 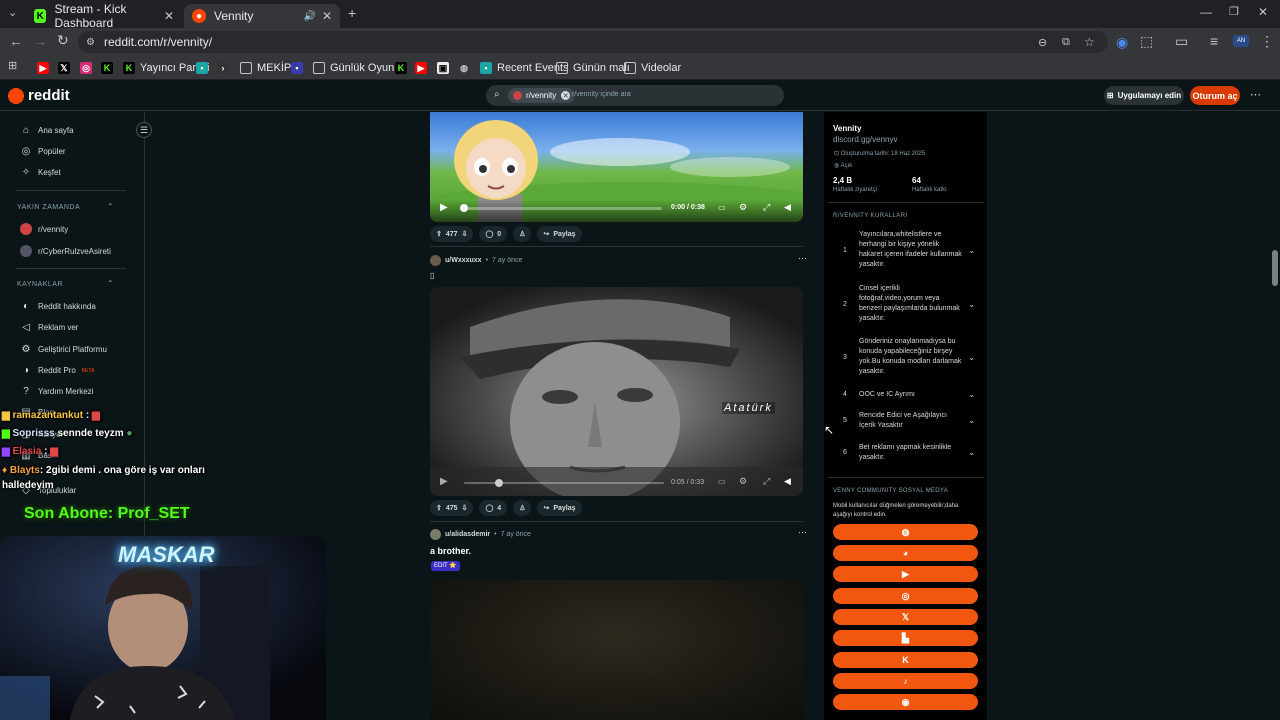 What do you see at coordinates (652, 68) in the screenshot?
I see `bookmark-videolar: Videolar` at bounding box center [652, 68].